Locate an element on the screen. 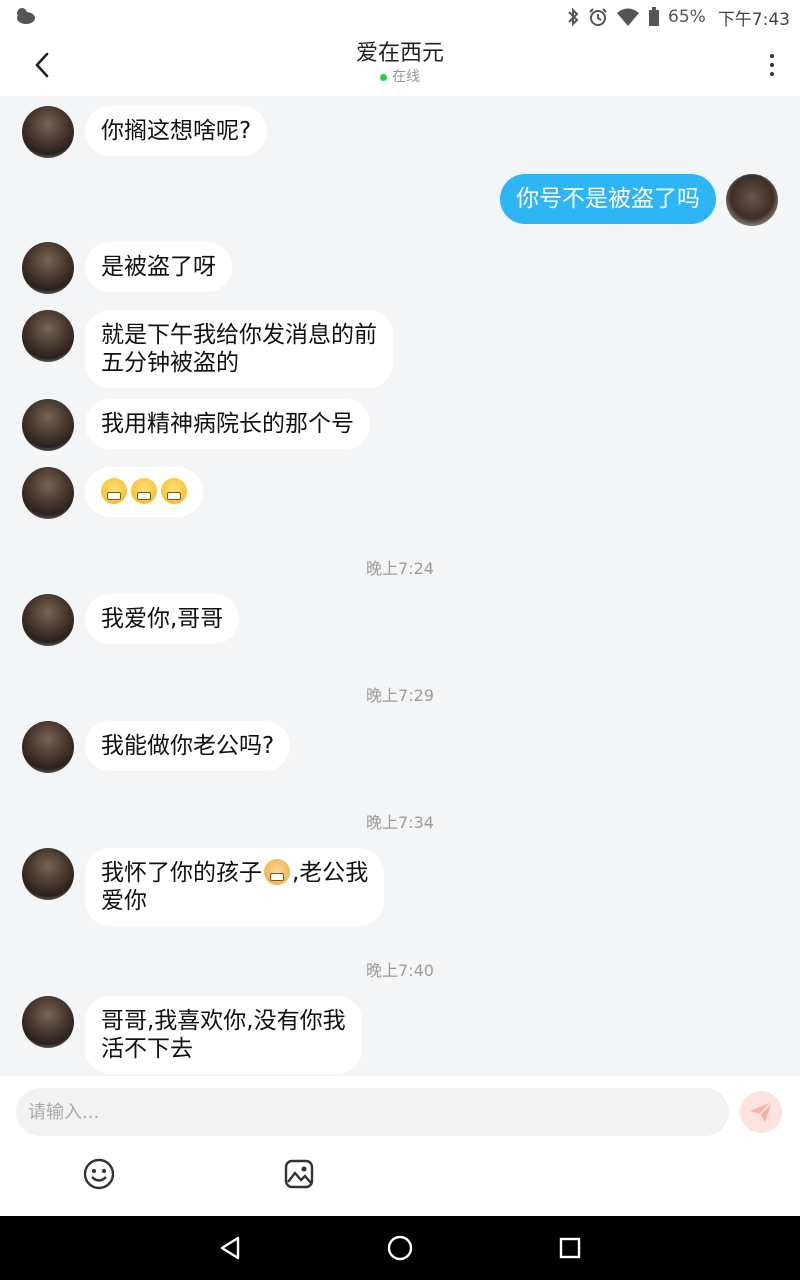  online-status: 在线 is located at coordinates (400, 77).